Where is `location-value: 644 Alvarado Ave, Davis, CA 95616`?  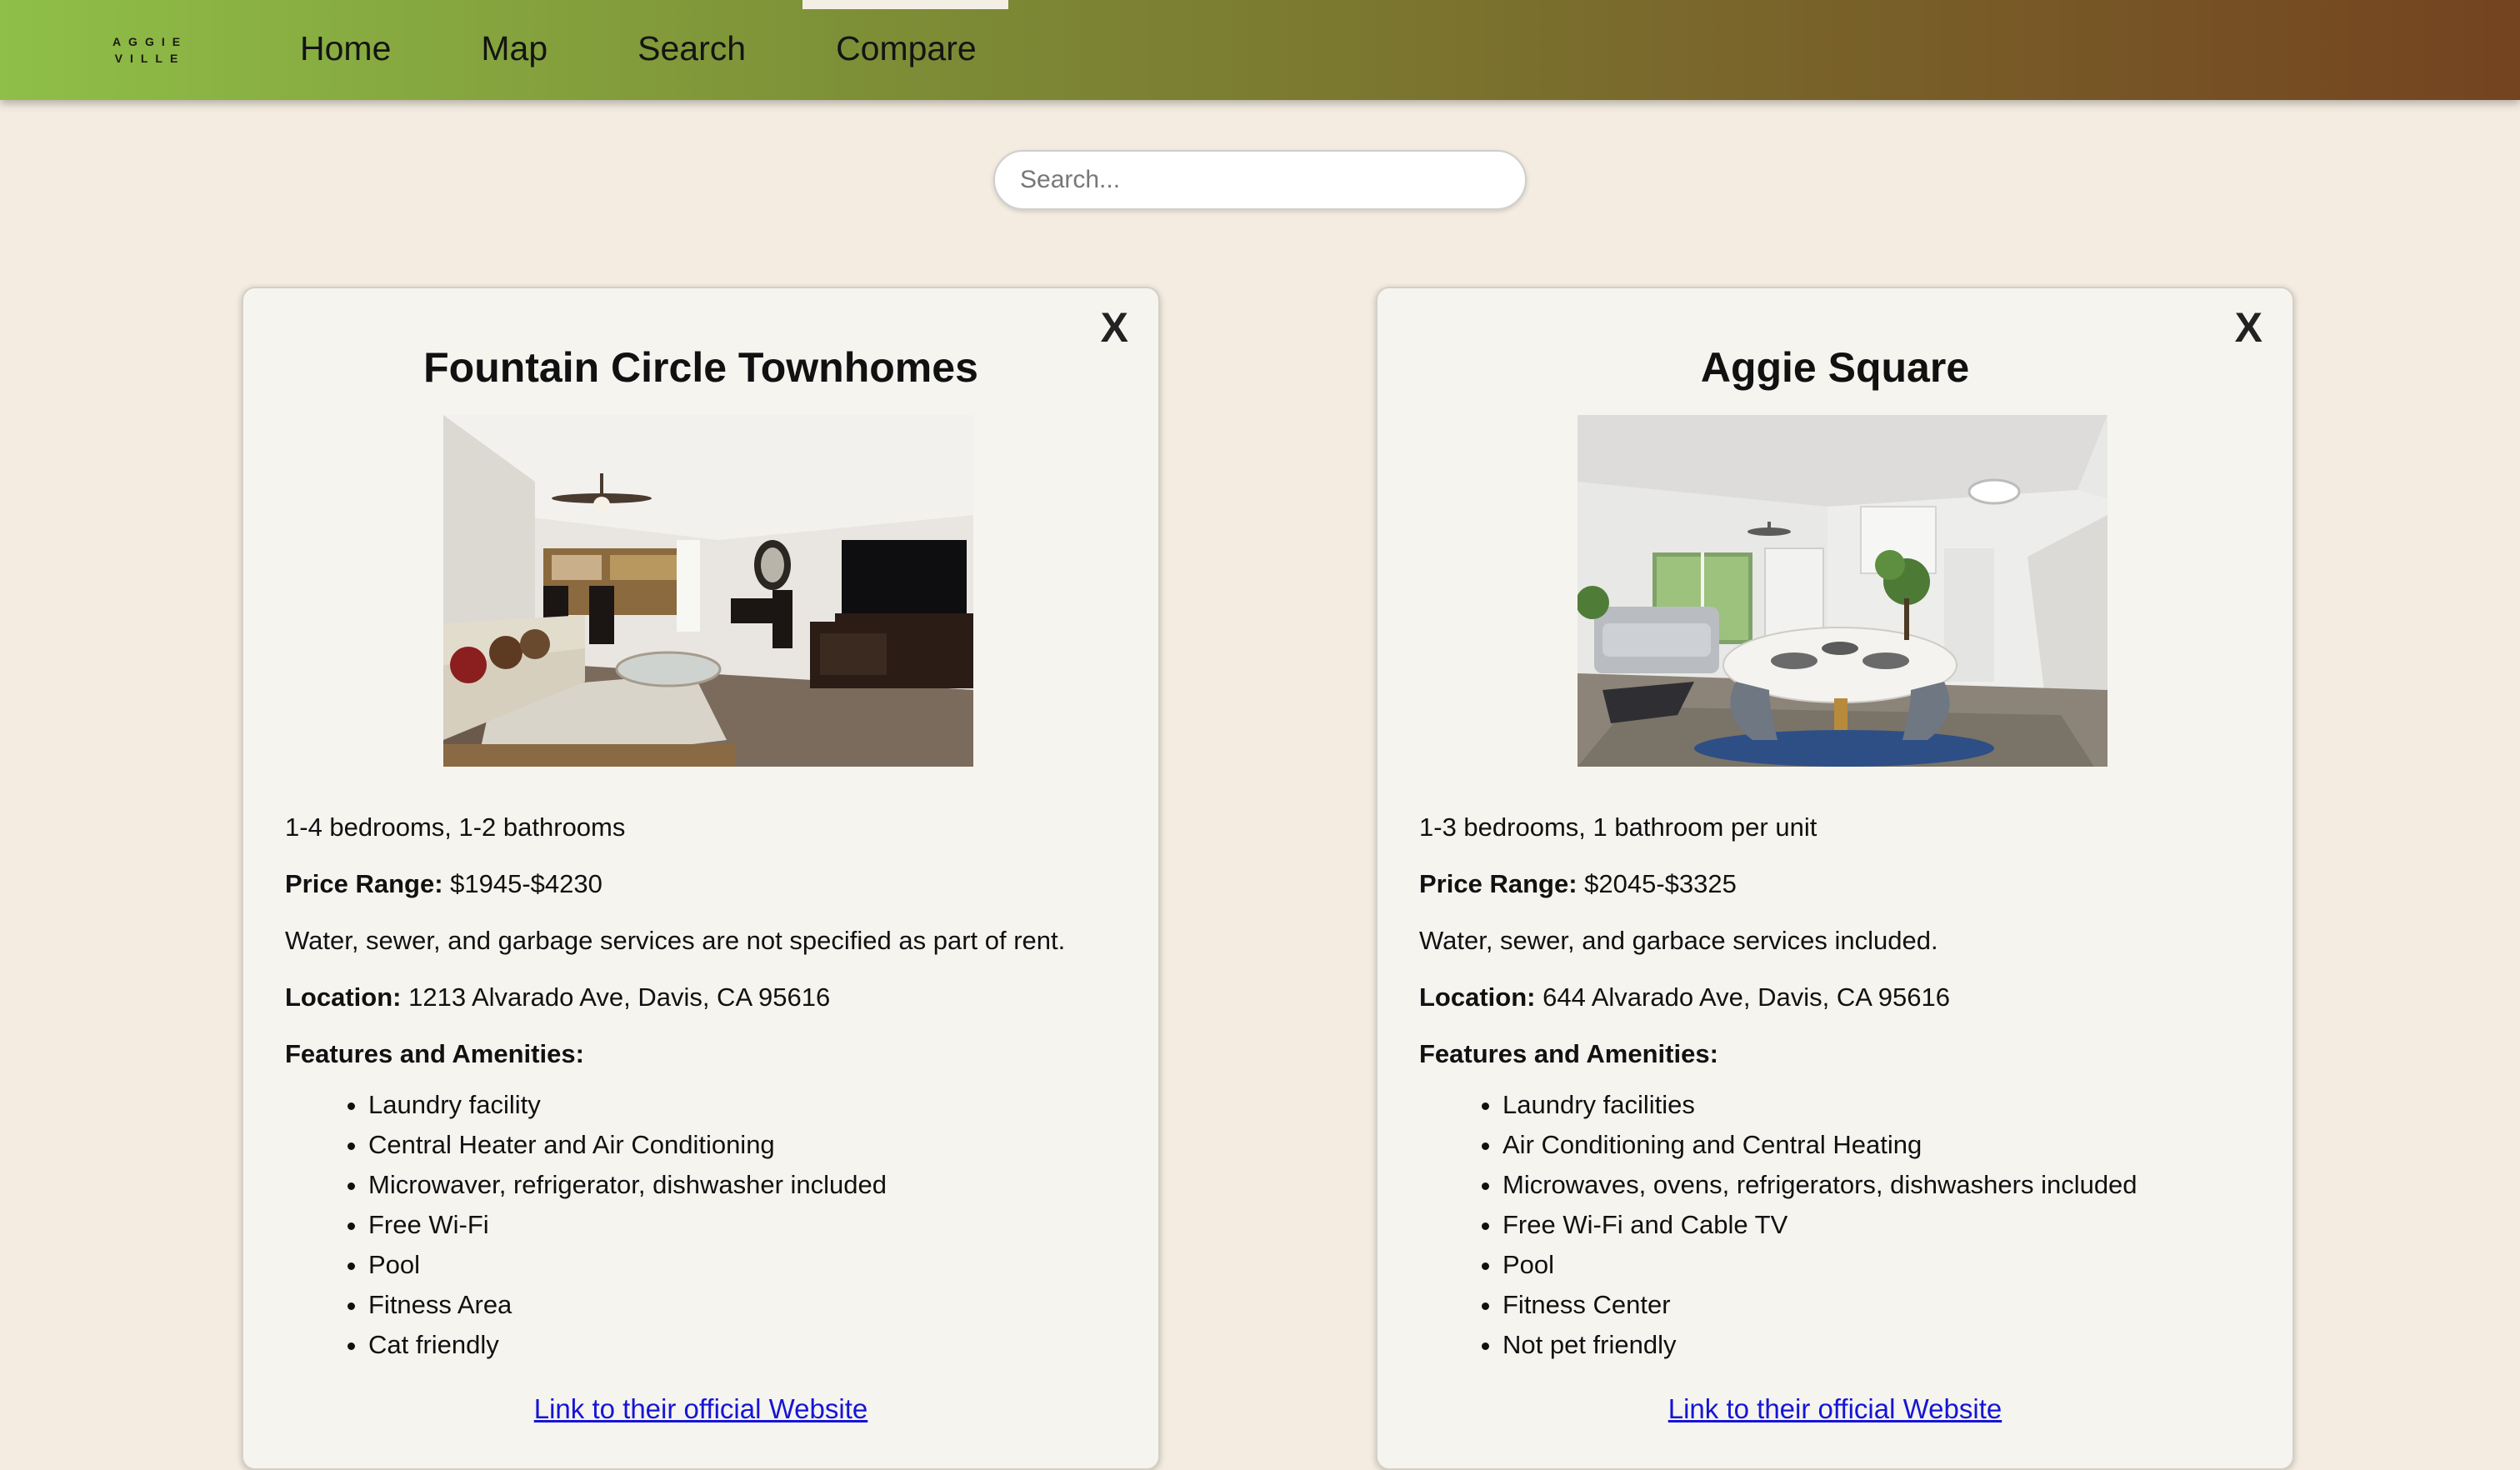 location-value: 644 Alvarado Ave, Davis, CA 95616 is located at coordinates (1742, 997).